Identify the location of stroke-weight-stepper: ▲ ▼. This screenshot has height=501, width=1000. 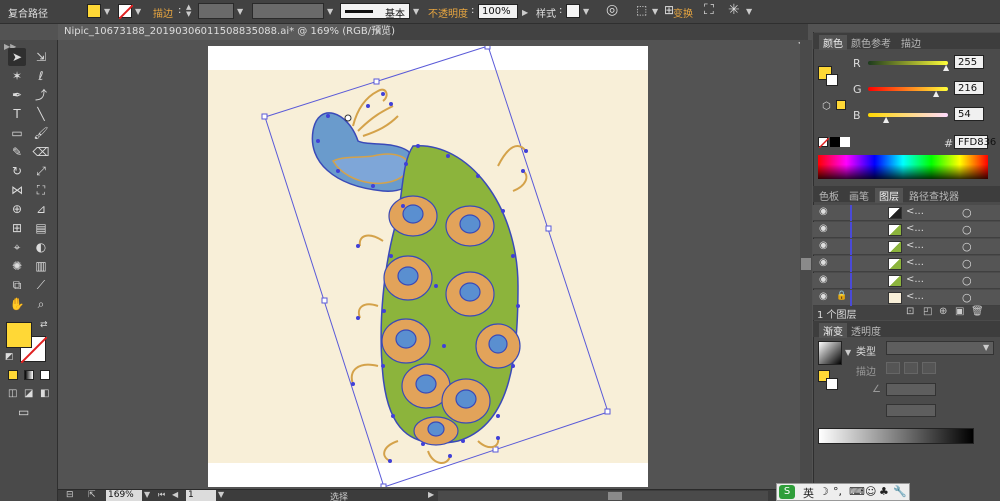
(191, 11).